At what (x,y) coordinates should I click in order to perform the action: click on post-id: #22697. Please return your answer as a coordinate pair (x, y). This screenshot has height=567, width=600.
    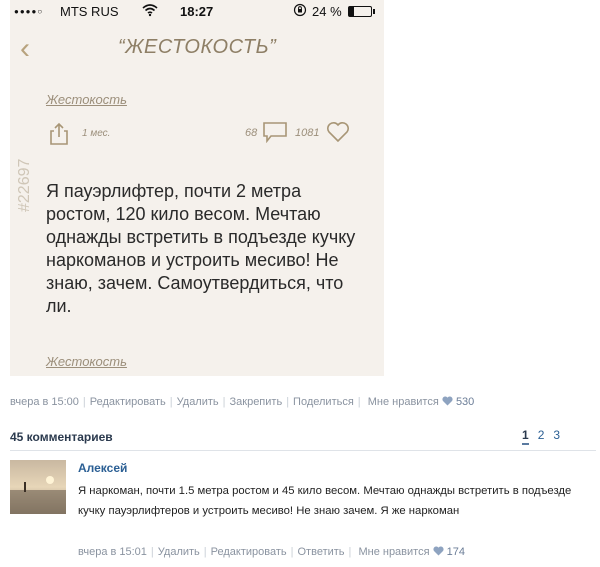
    Looking at the image, I should click on (24, 185).